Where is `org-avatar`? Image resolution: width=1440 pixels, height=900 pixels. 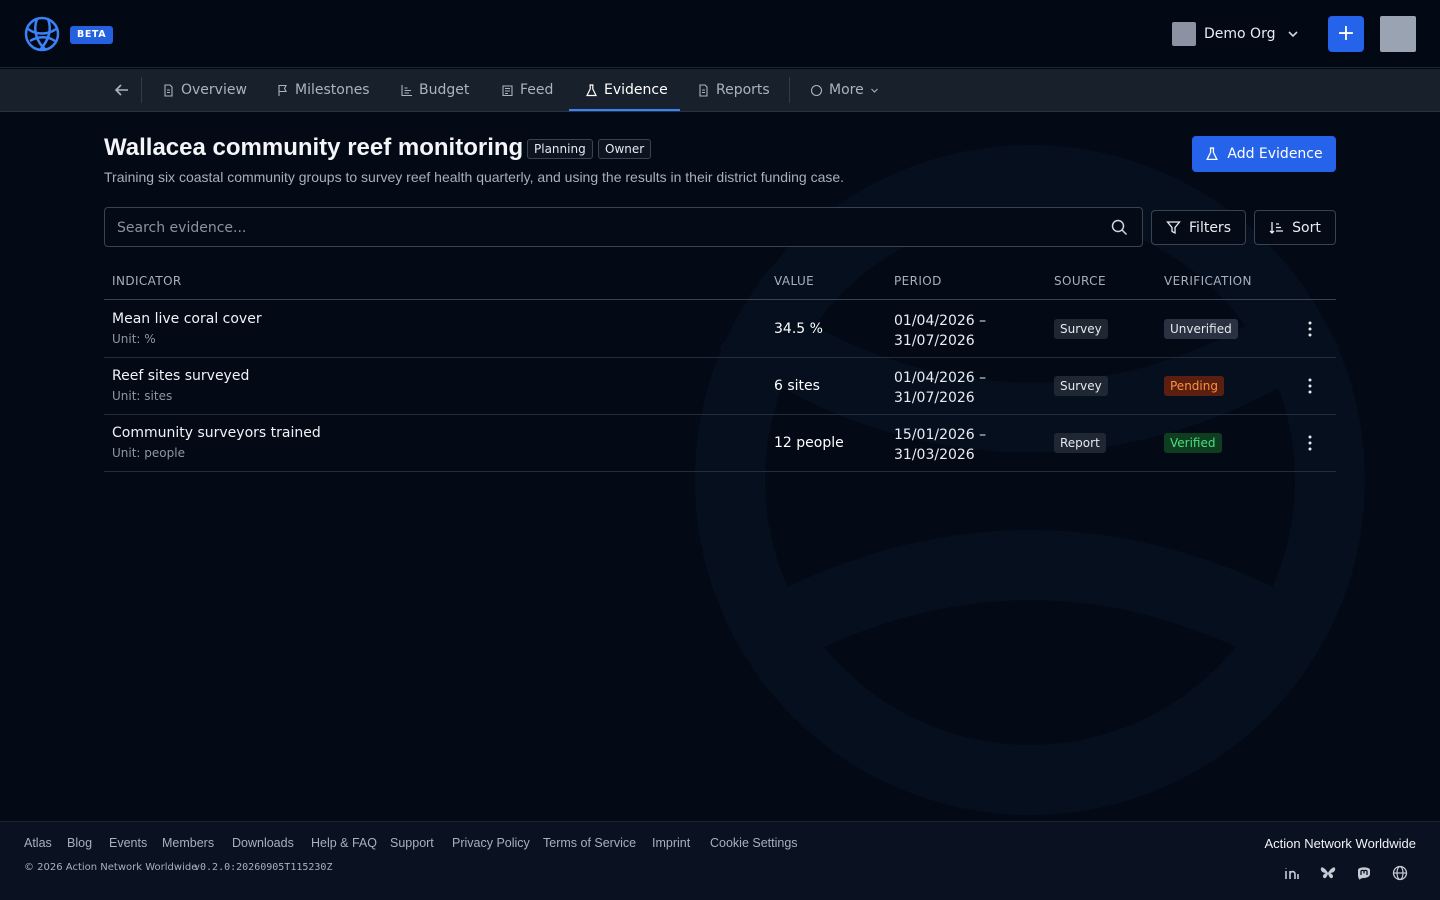 org-avatar is located at coordinates (1184, 34).